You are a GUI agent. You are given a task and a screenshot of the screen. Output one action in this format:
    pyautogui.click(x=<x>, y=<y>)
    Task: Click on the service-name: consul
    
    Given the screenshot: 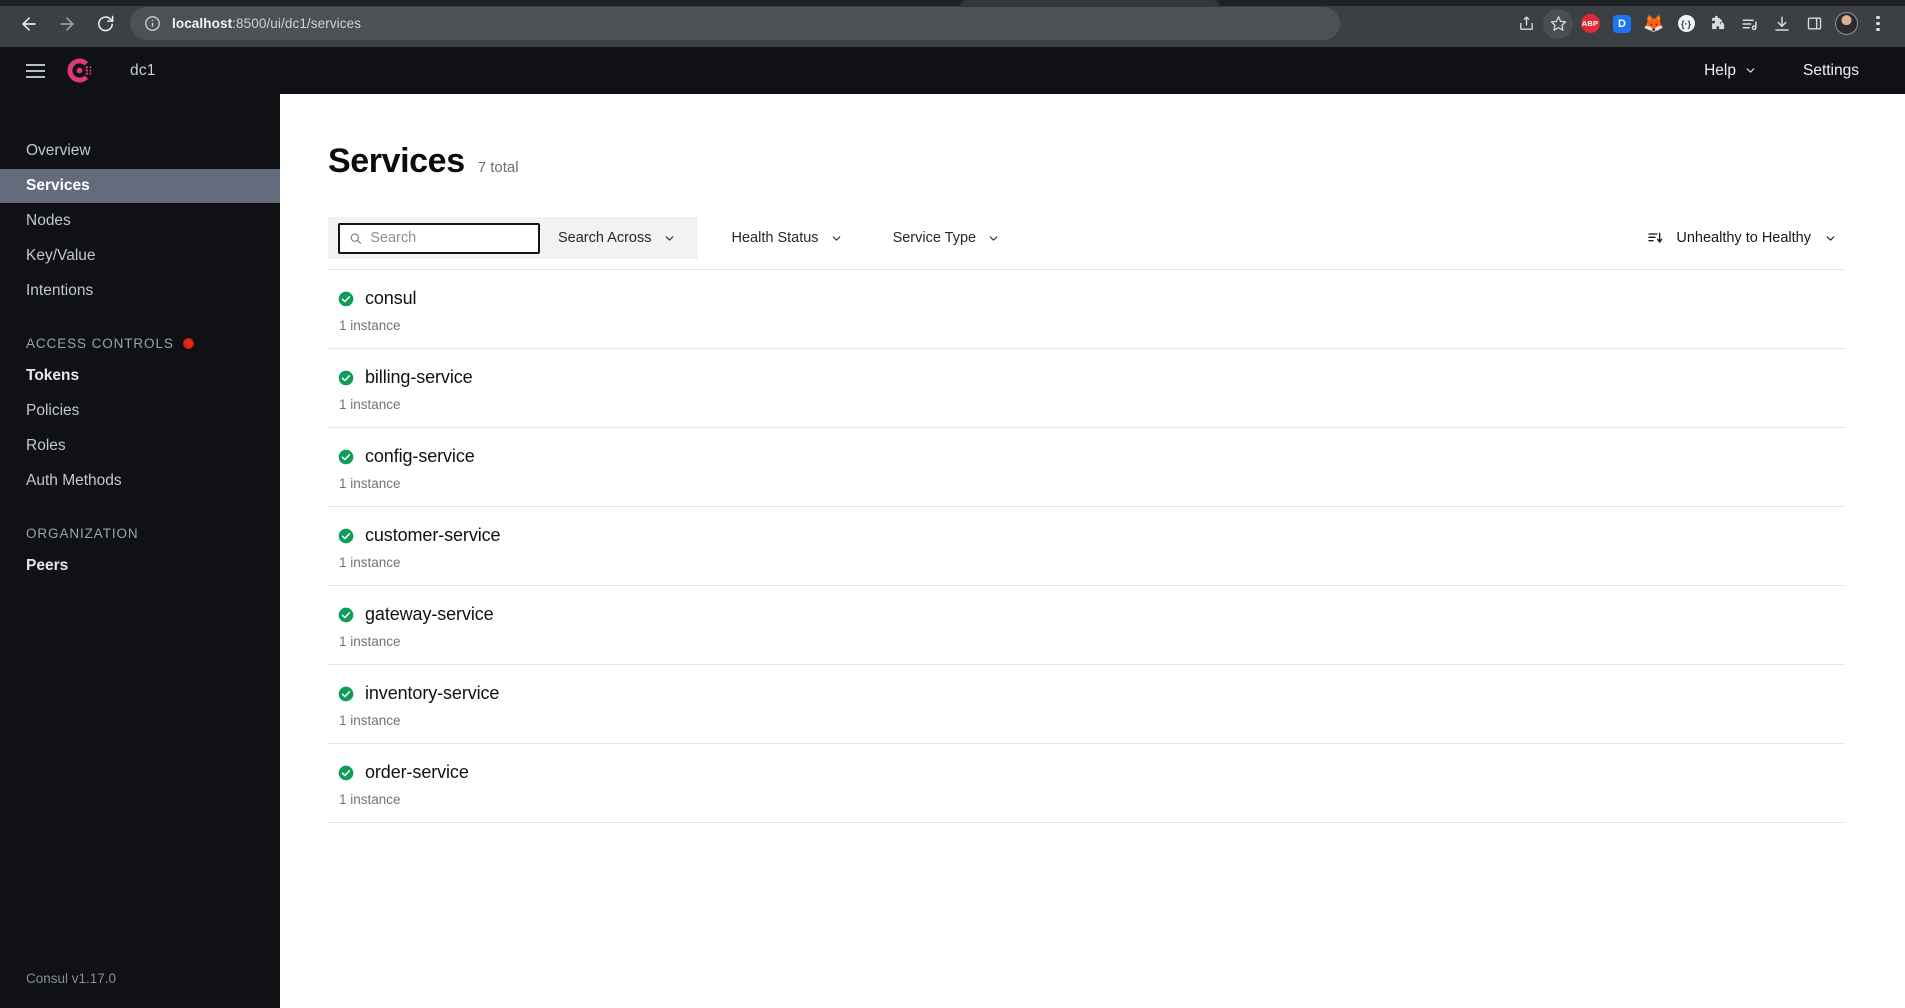 What is the action you would take?
    pyautogui.click(x=391, y=298)
    